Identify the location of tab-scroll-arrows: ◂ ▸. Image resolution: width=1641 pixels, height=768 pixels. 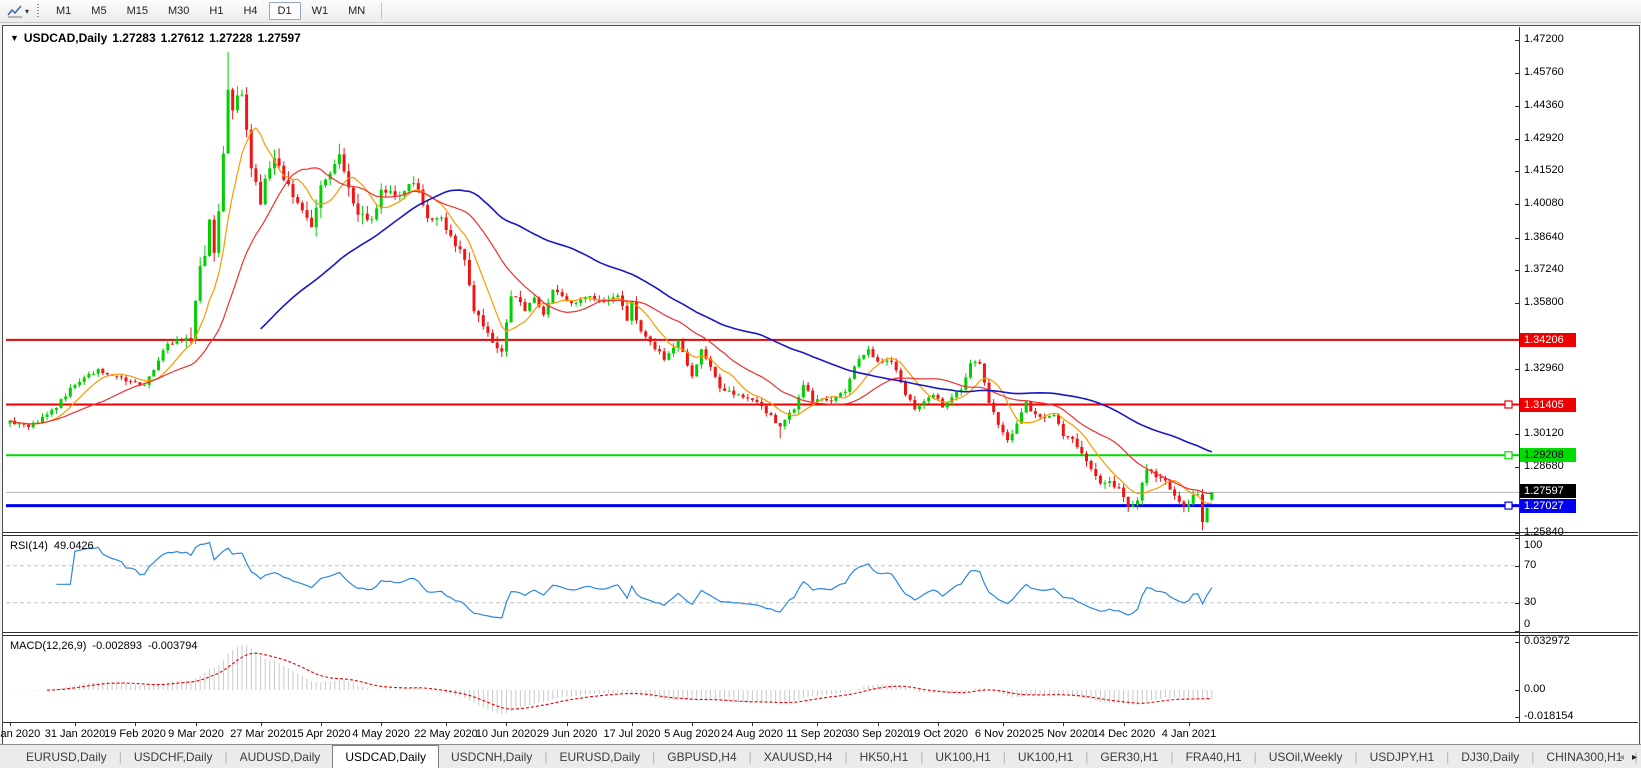
(1628, 757).